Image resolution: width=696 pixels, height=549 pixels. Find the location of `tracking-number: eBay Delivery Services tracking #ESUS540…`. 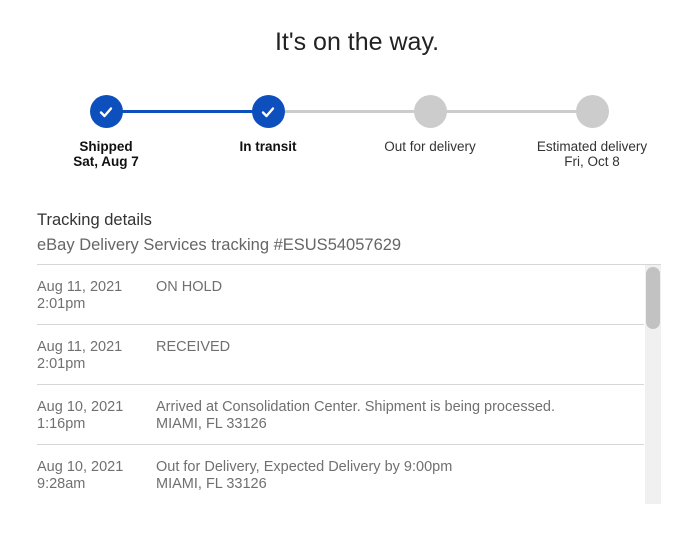

tracking-number: eBay Delivery Services tracking #ESUS540… is located at coordinates (219, 245).